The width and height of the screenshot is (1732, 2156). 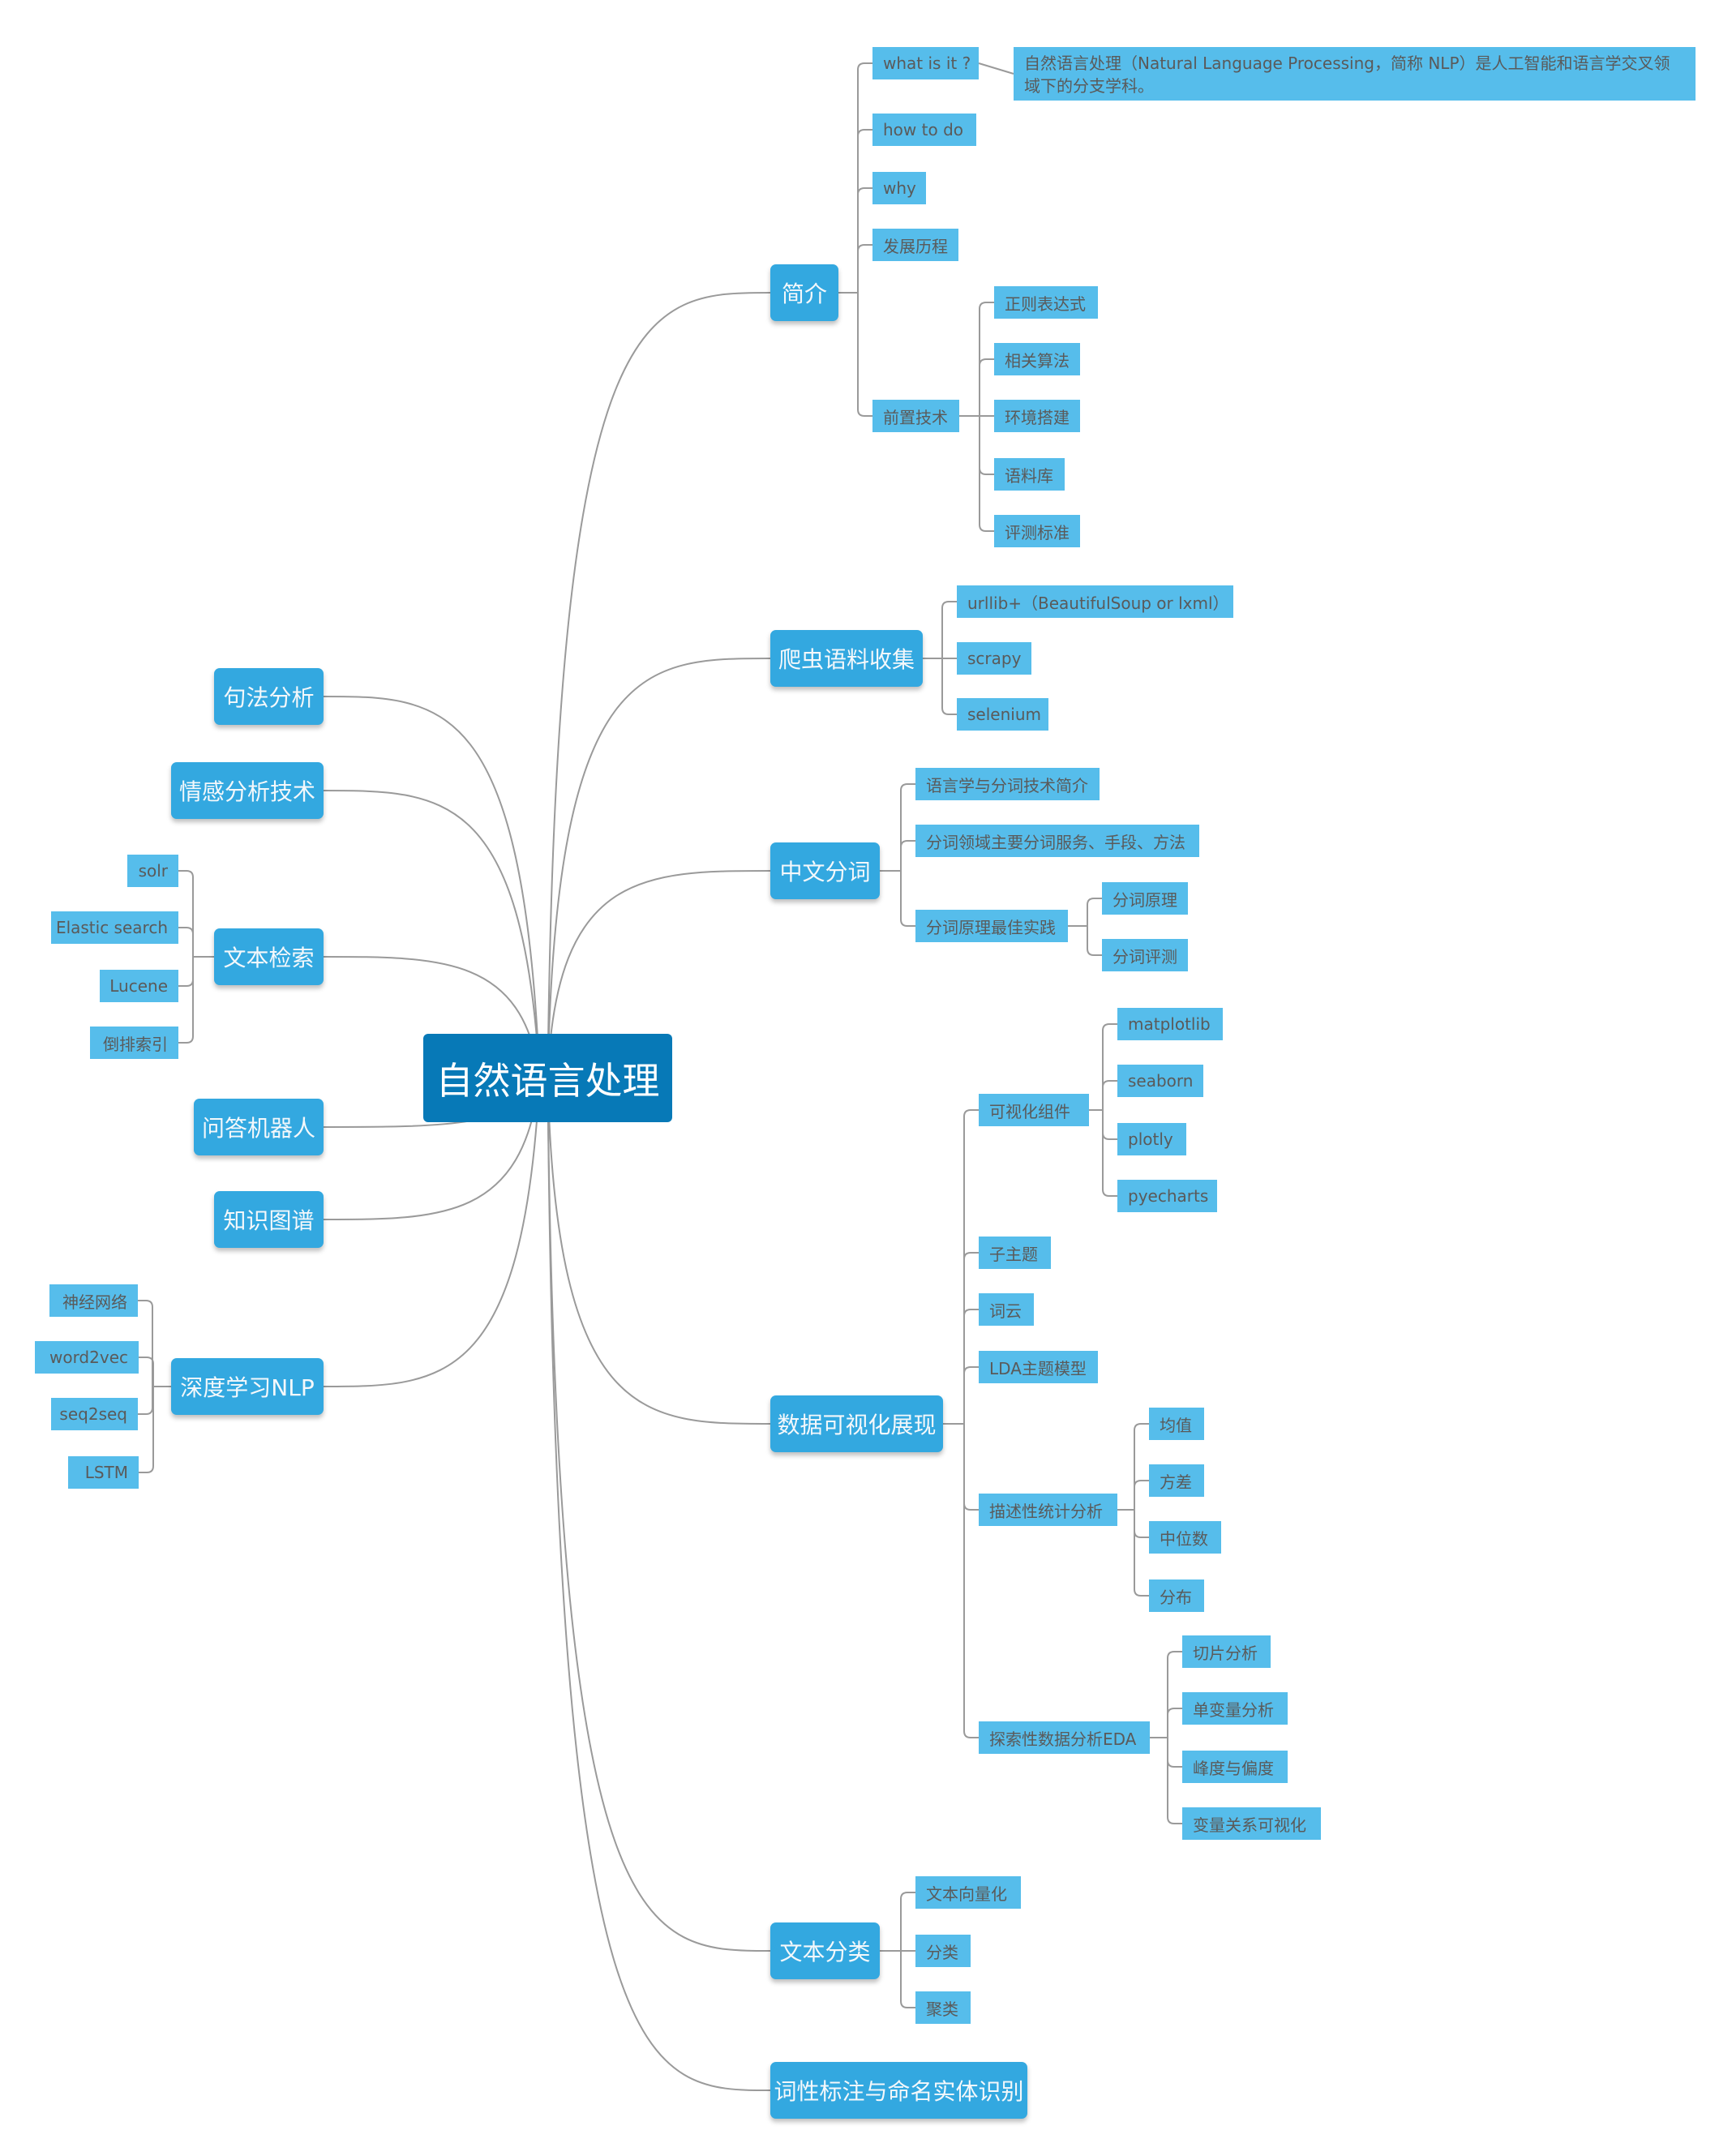 I want to click on subtopic-mean: 均值, so click(x=1176, y=1424).